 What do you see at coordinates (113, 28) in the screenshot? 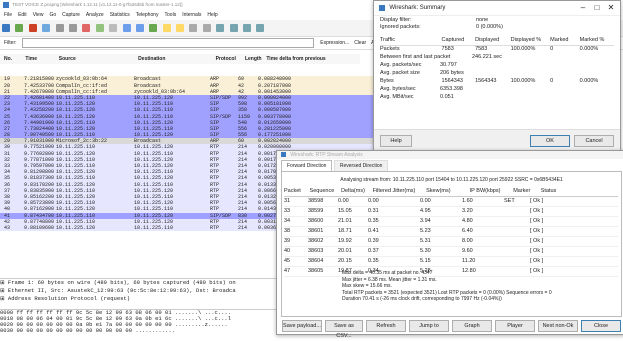
I see `find-icon` at bounding box center [113, 28].